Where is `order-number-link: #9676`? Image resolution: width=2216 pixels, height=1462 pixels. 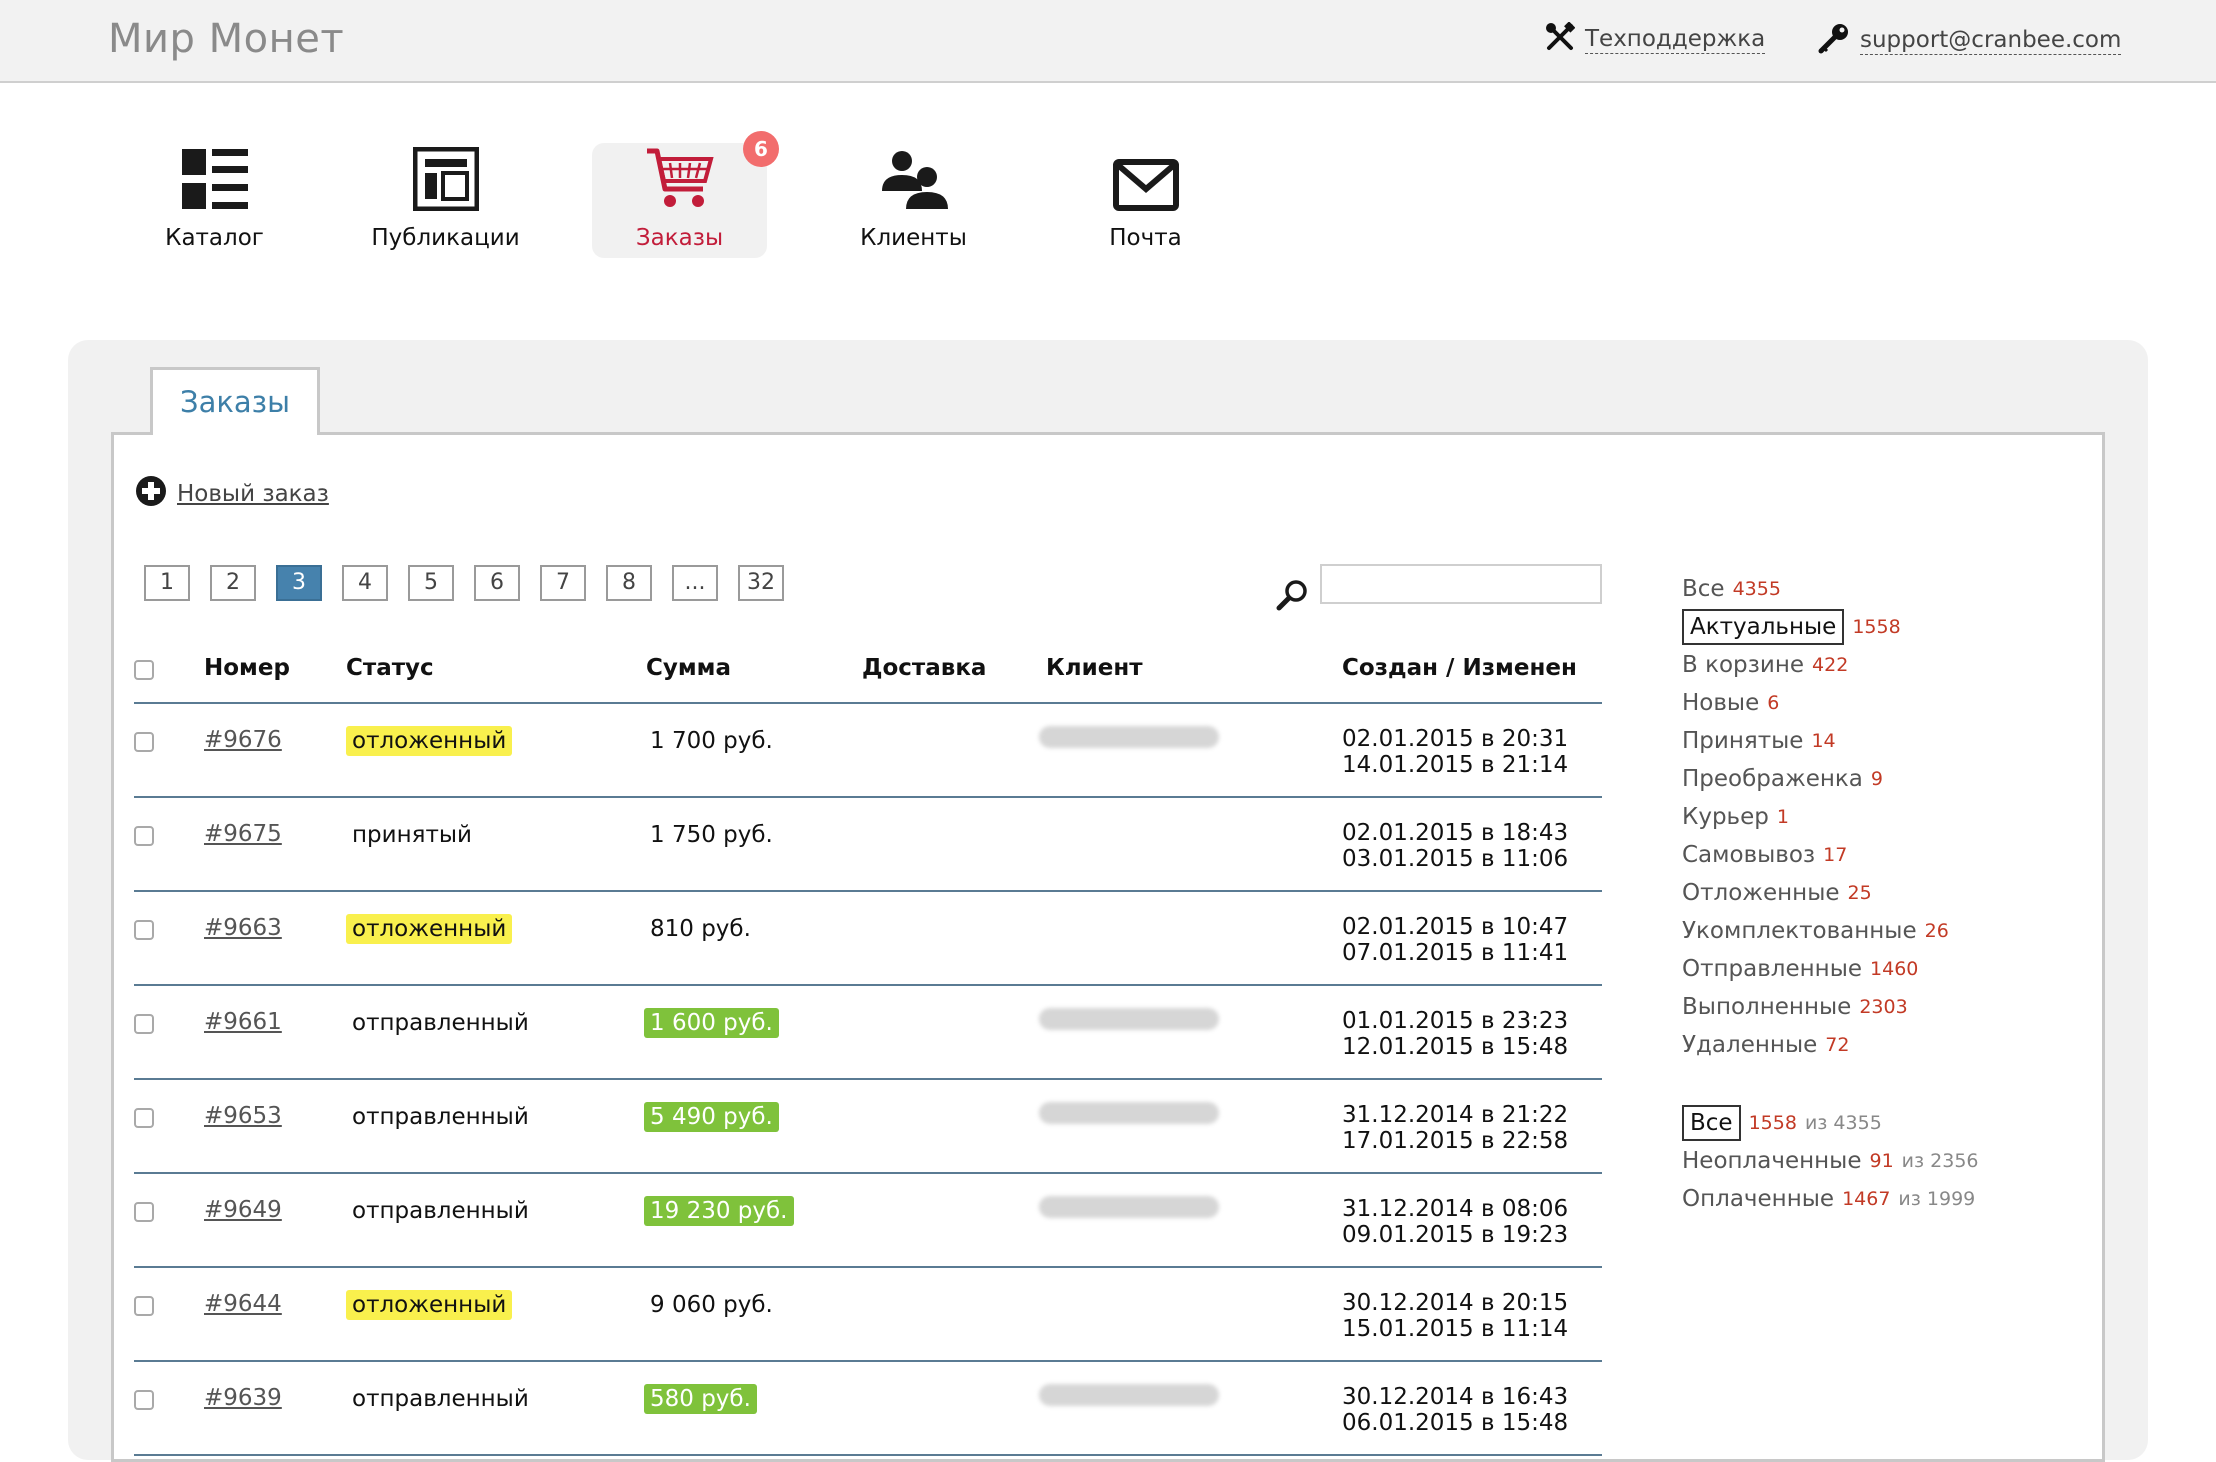
order-number-link: #9676 is located at coordinates (243, 740).